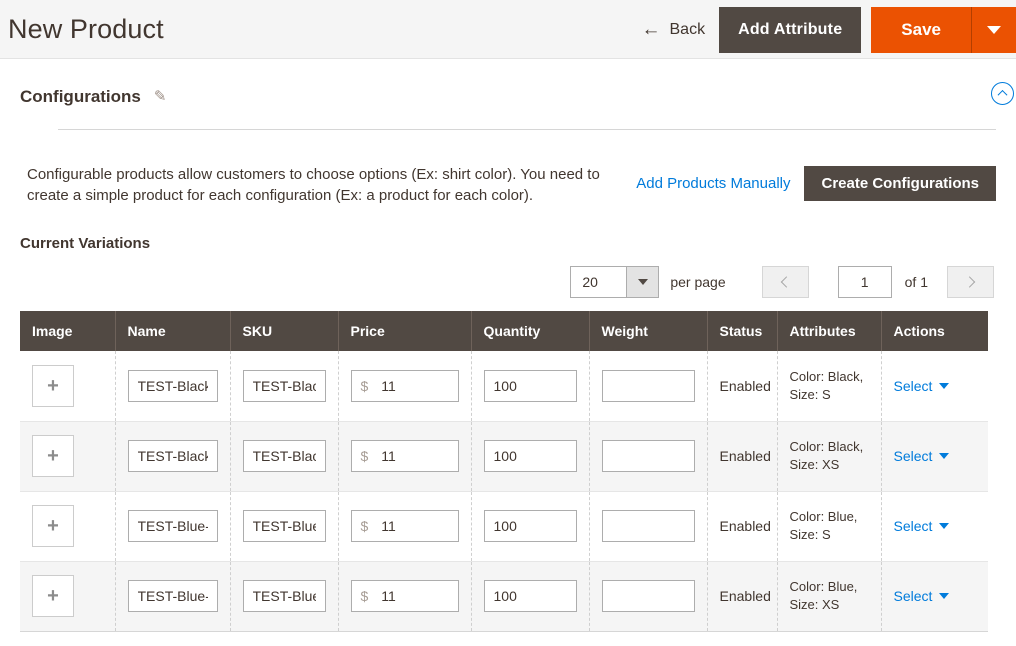 The height and width of the screenshot is (646, 1016). I want to click on attributes-text: Color: Blue, Size: S, so click(823, 525).